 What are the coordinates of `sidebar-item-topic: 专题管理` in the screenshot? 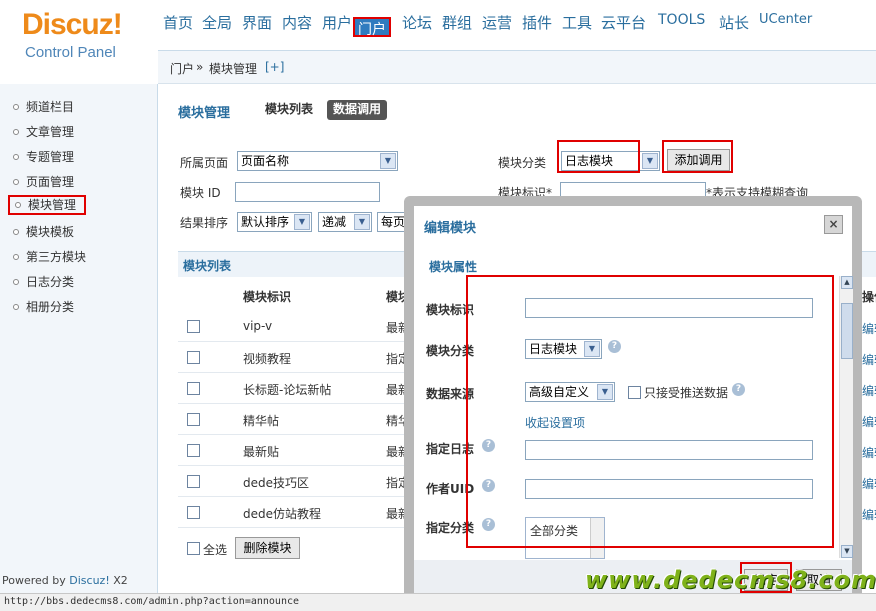 It's located at (47, 157).